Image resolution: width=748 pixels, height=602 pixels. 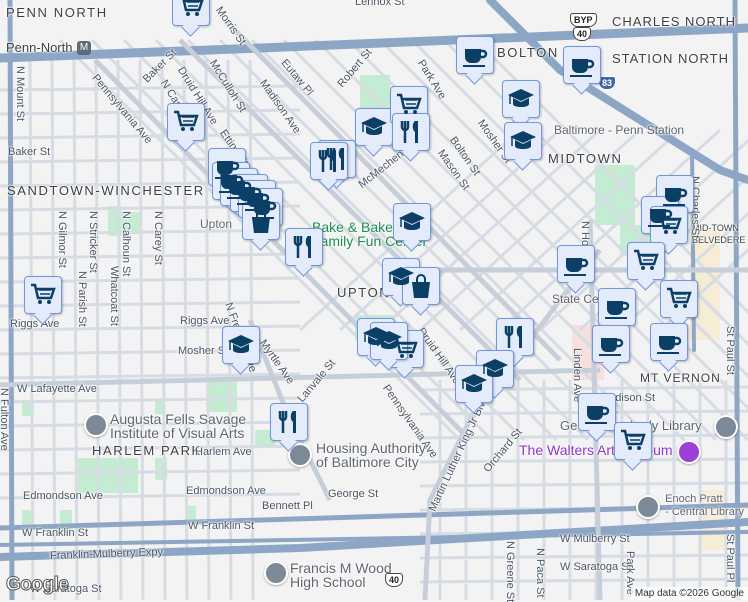 I want to click on neighborhood-label: MIDTOWN, so click(x=585, y=158).